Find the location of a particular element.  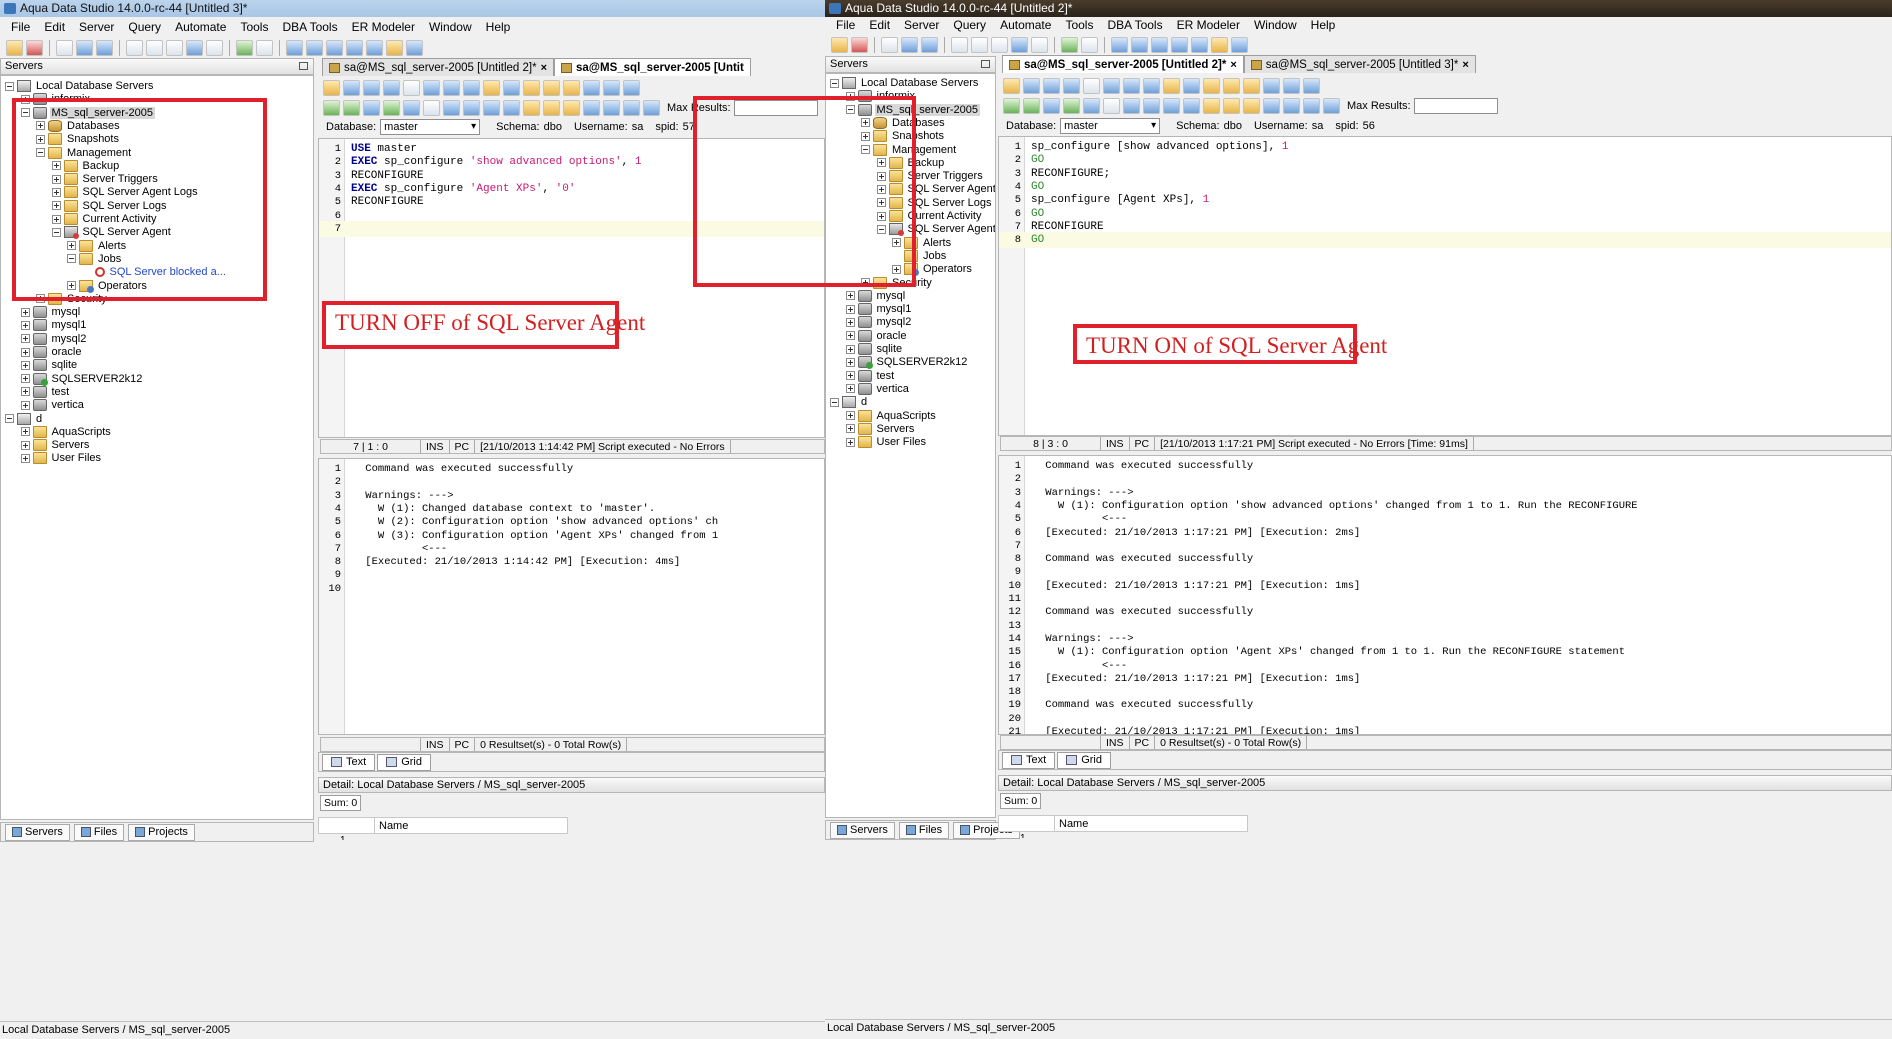

menu-automate: Automate is located at coordinates (1025, 25).